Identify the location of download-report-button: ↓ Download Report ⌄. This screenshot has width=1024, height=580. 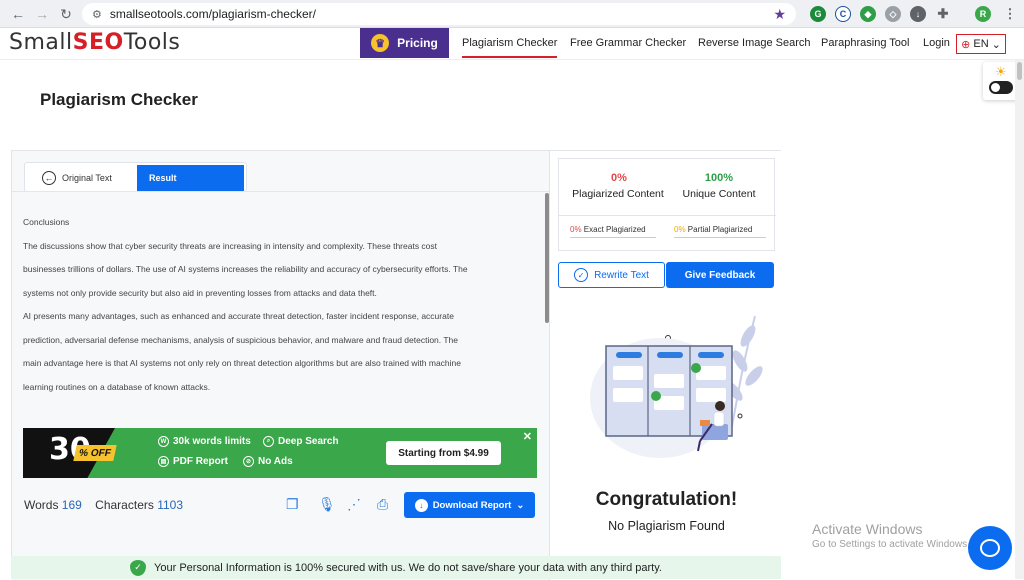
(469, 505).